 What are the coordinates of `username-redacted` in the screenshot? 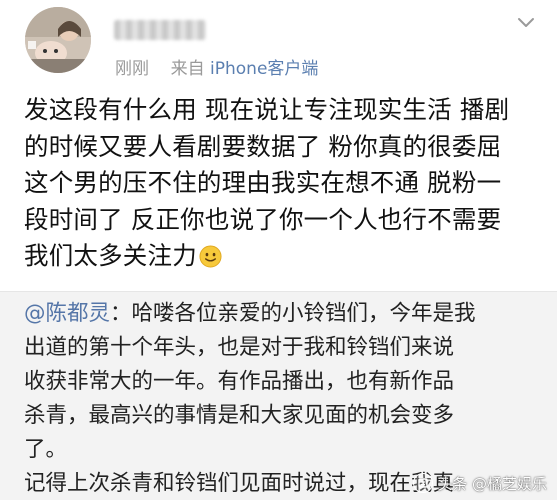 It's located at (160, 30).